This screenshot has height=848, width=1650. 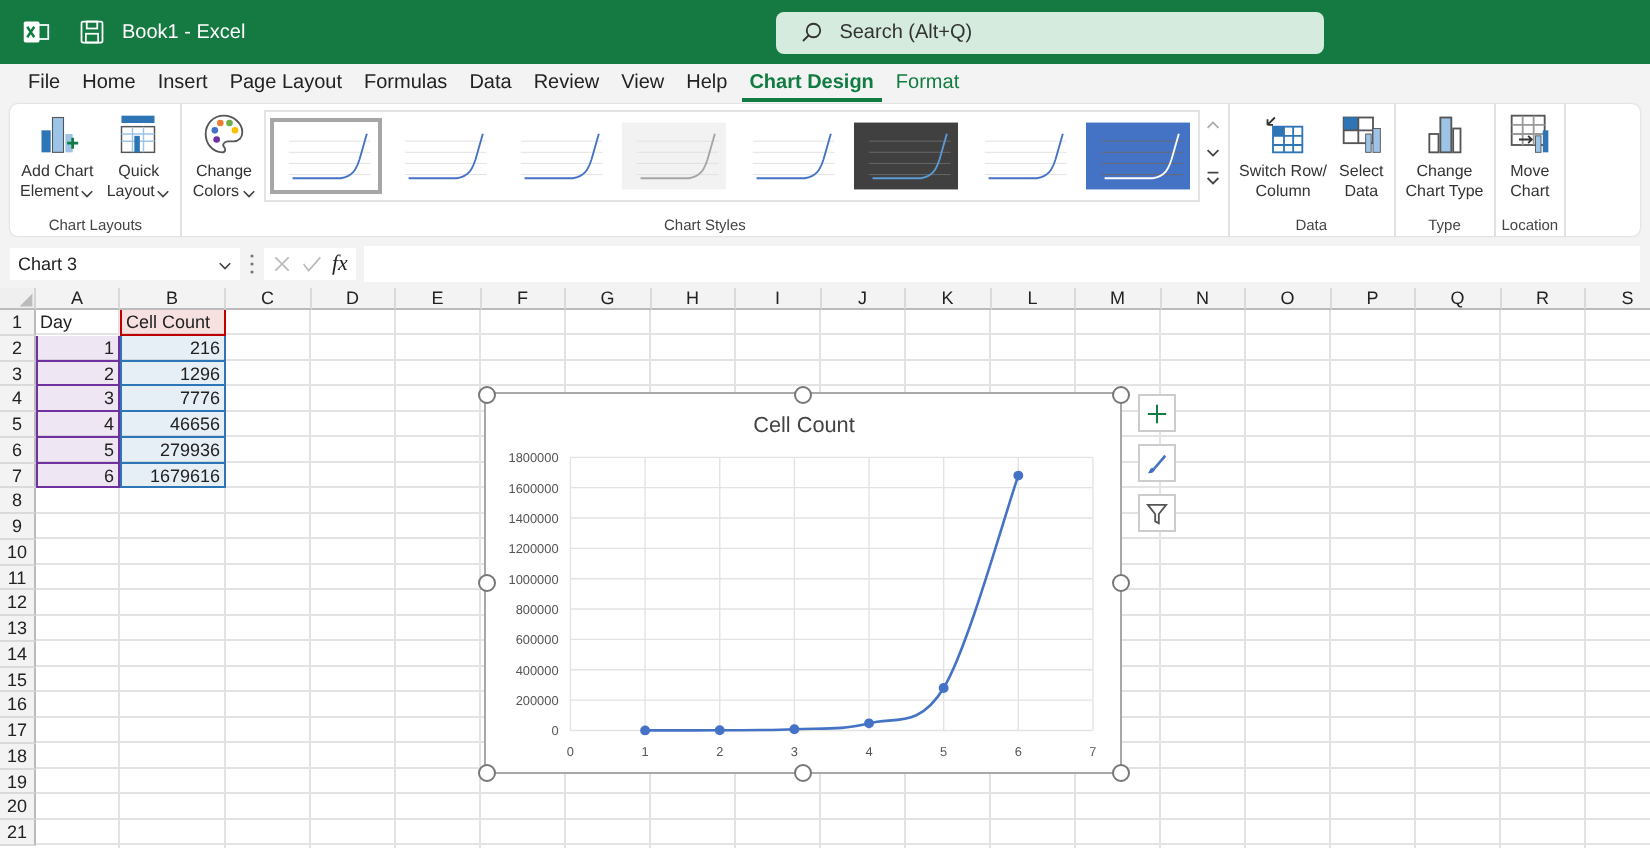 I want to click on chart-filters-button, so click(x=1157, y=513).